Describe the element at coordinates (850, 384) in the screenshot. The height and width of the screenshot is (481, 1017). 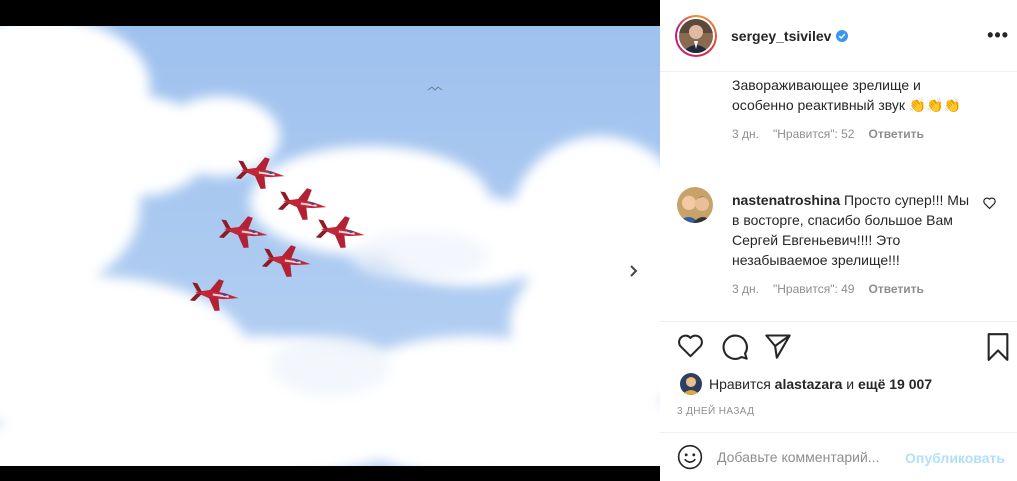
I see `likes-conjunction: и` at that location.